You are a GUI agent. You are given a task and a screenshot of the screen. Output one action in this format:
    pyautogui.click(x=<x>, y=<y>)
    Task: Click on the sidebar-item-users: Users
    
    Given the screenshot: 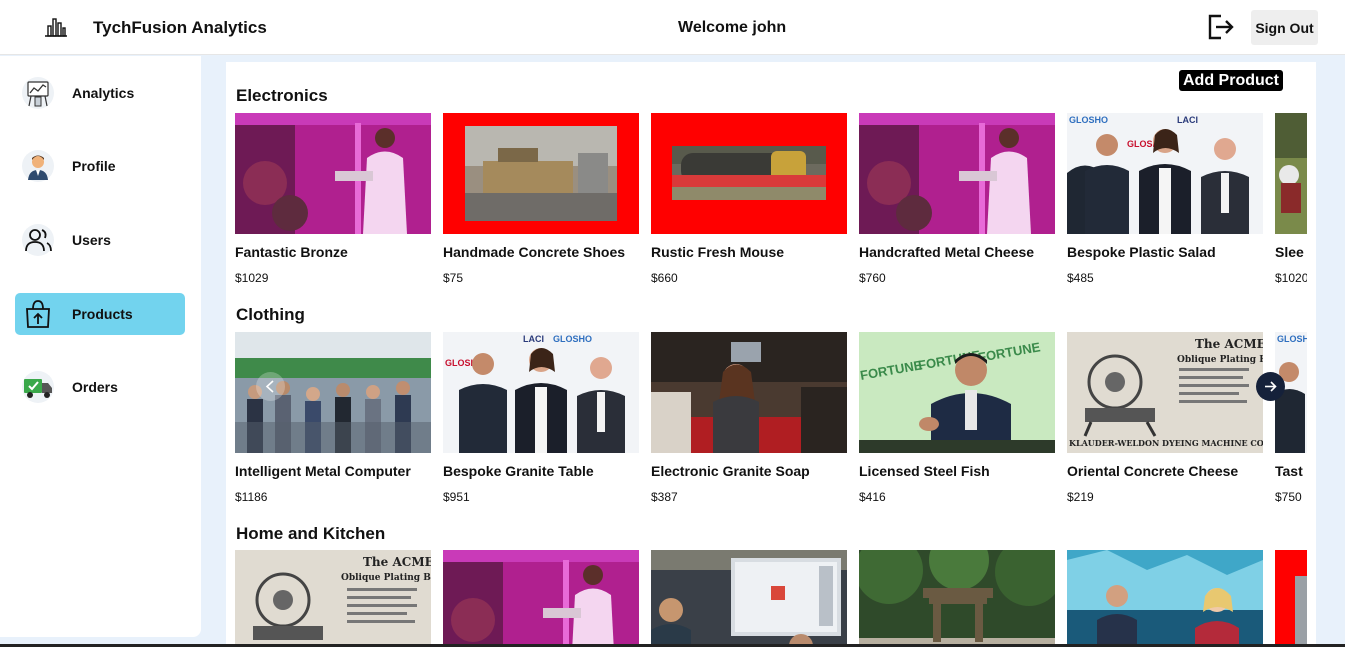 What is the action you would take?
    pyautogui.click(x=100, y=240)
    